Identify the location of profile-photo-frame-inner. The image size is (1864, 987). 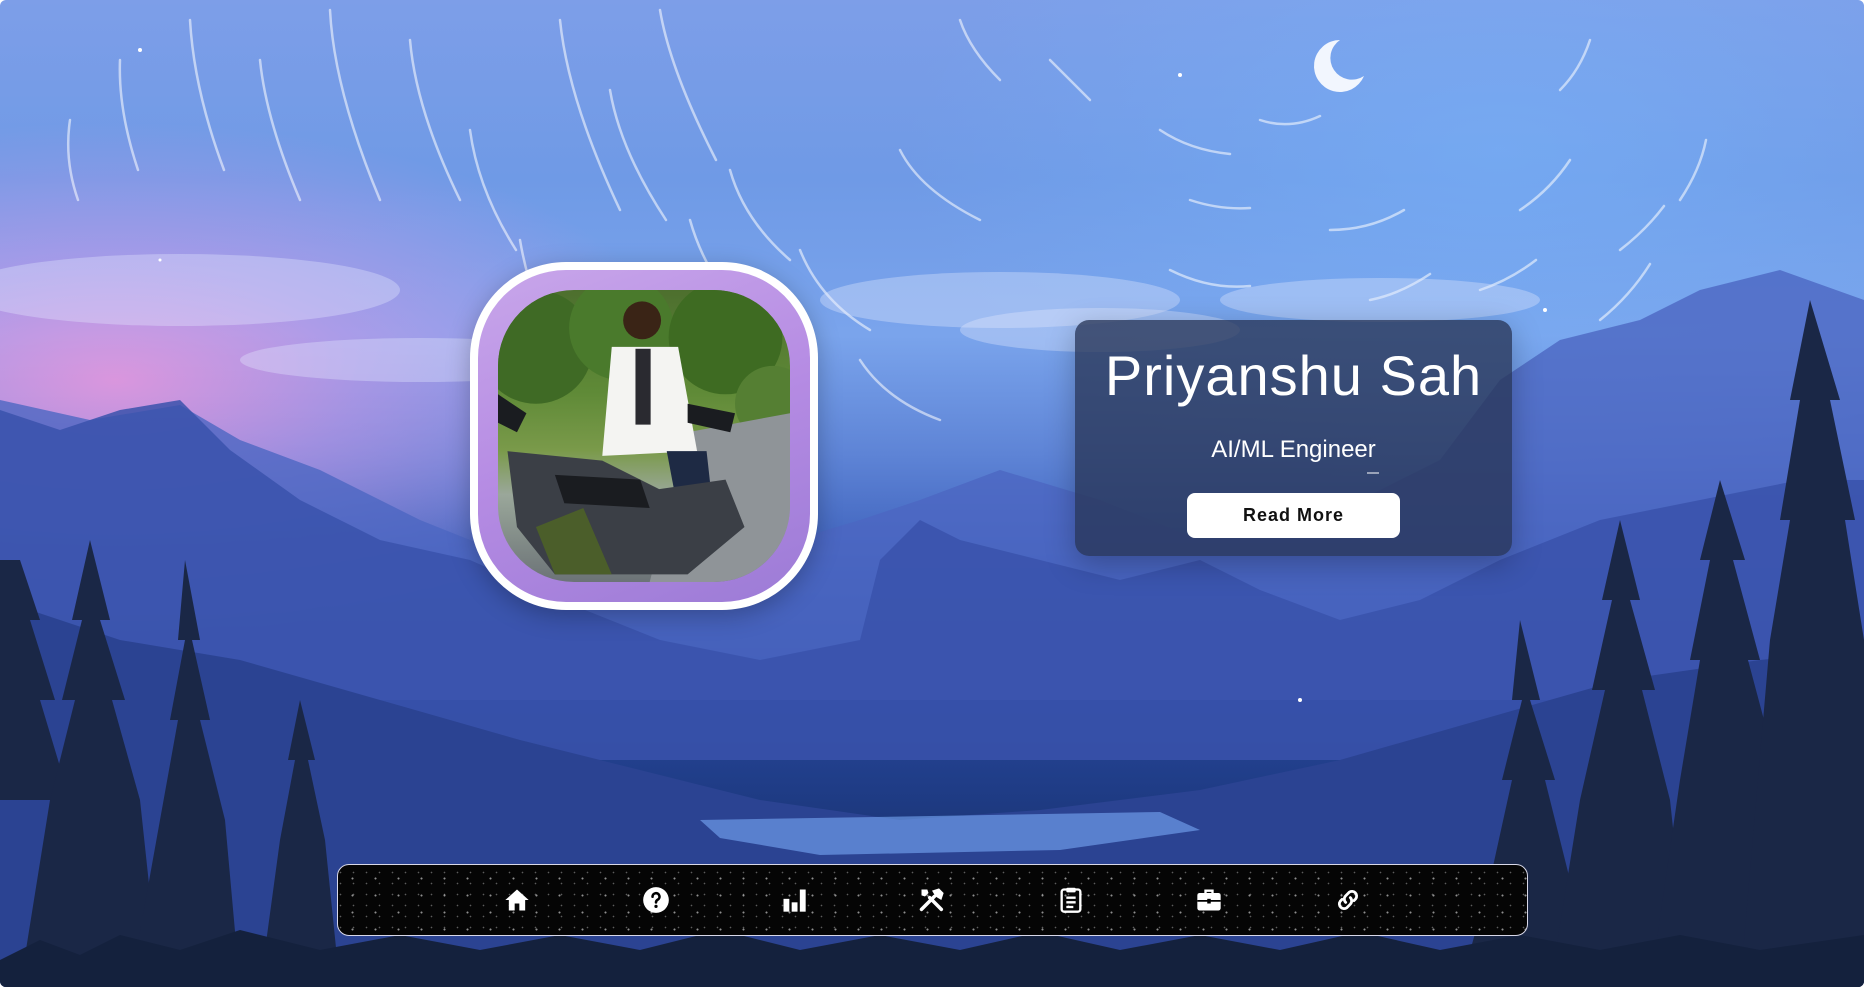
(644, 436).